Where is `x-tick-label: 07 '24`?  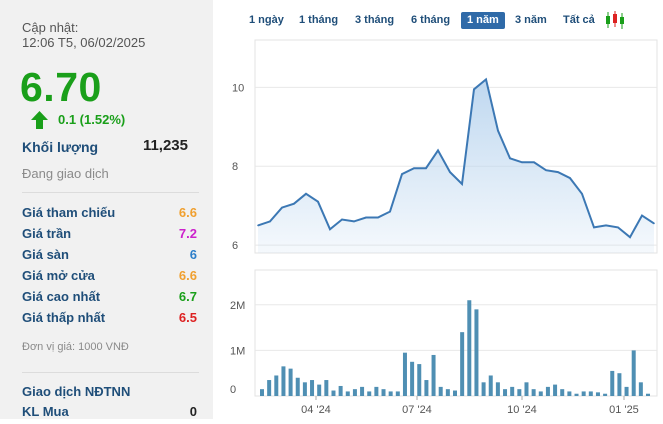 x-tick-label: 07 '24 is located at coordinates (417, 410).